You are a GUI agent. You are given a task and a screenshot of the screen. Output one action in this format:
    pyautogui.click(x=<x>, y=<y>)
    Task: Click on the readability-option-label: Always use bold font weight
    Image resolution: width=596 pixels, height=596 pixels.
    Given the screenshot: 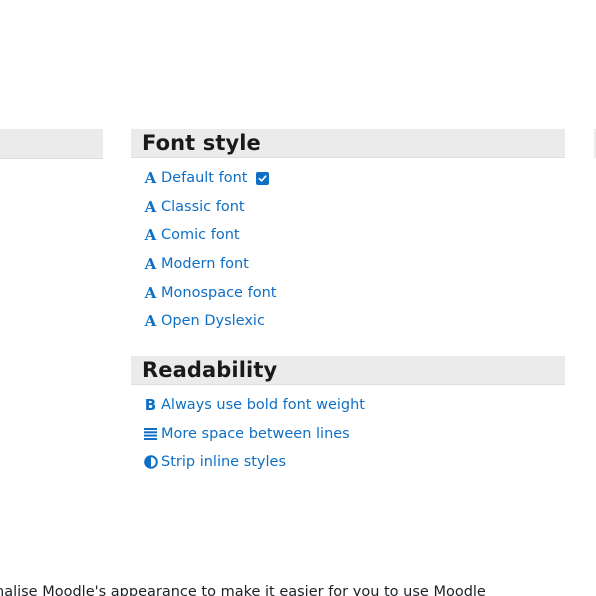 What is the action you would take?
    pyautogui.click(x=263, y=405)
    